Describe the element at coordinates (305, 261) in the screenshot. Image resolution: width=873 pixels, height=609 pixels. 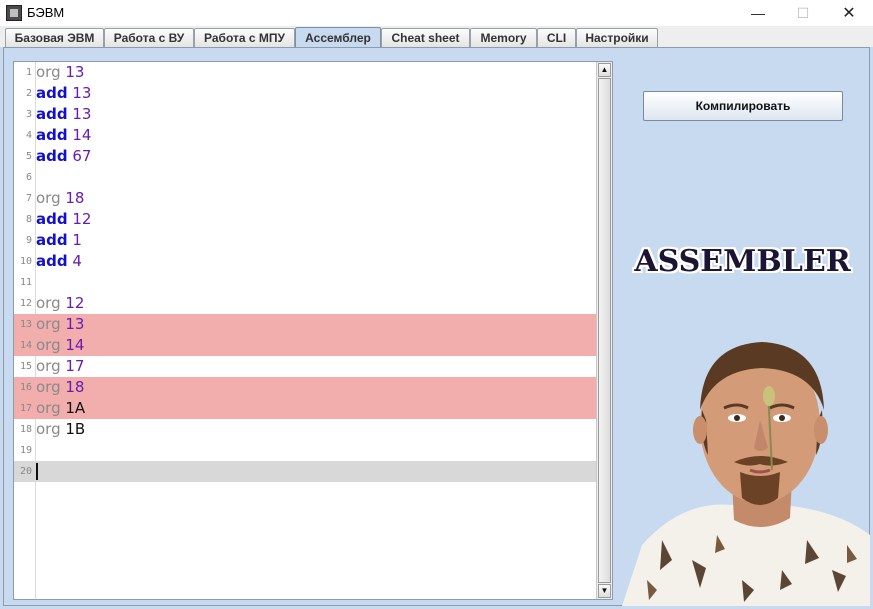
I see `code-line: 10 add 4` at that location.